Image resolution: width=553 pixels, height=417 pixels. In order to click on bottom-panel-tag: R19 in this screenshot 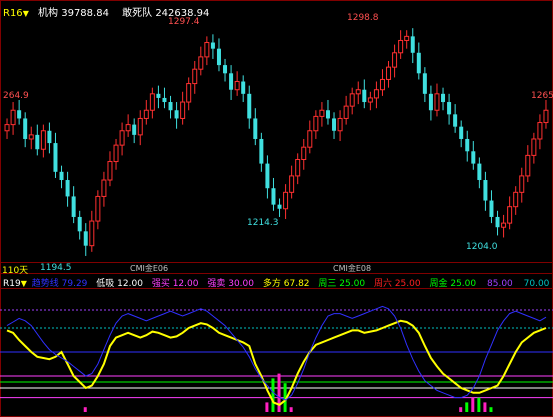, I will do `click(12, 284)`.